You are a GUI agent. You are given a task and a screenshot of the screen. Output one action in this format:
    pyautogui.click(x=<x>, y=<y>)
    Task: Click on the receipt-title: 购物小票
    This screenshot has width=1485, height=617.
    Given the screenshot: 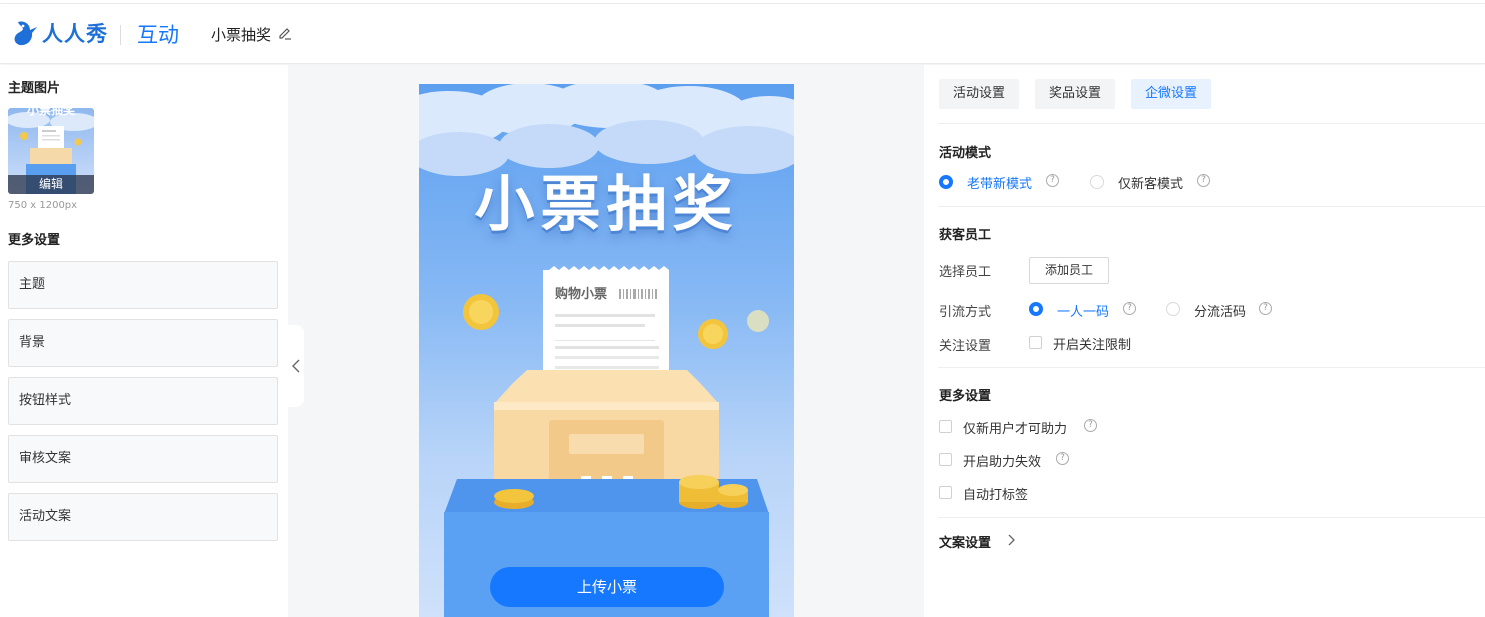 What is the action you would take?
    pyautogui.click(x=581, y=294)
    